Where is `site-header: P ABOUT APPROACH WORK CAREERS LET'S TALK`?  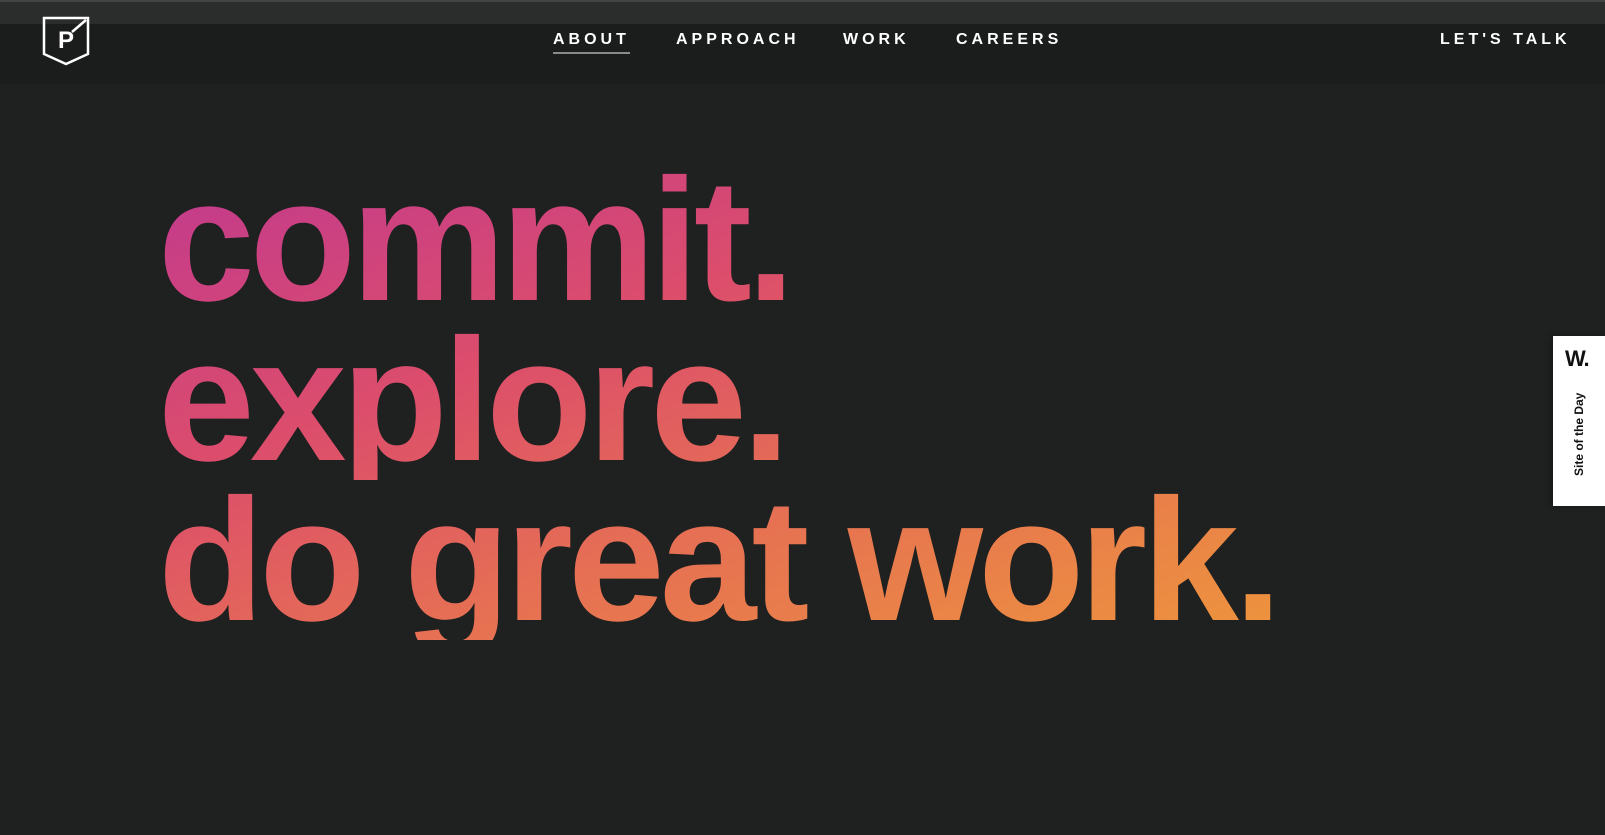
site-header: P ABOUT APPROACH WORK CAREERS LET'S TALK is located at coordinates (802, 50).